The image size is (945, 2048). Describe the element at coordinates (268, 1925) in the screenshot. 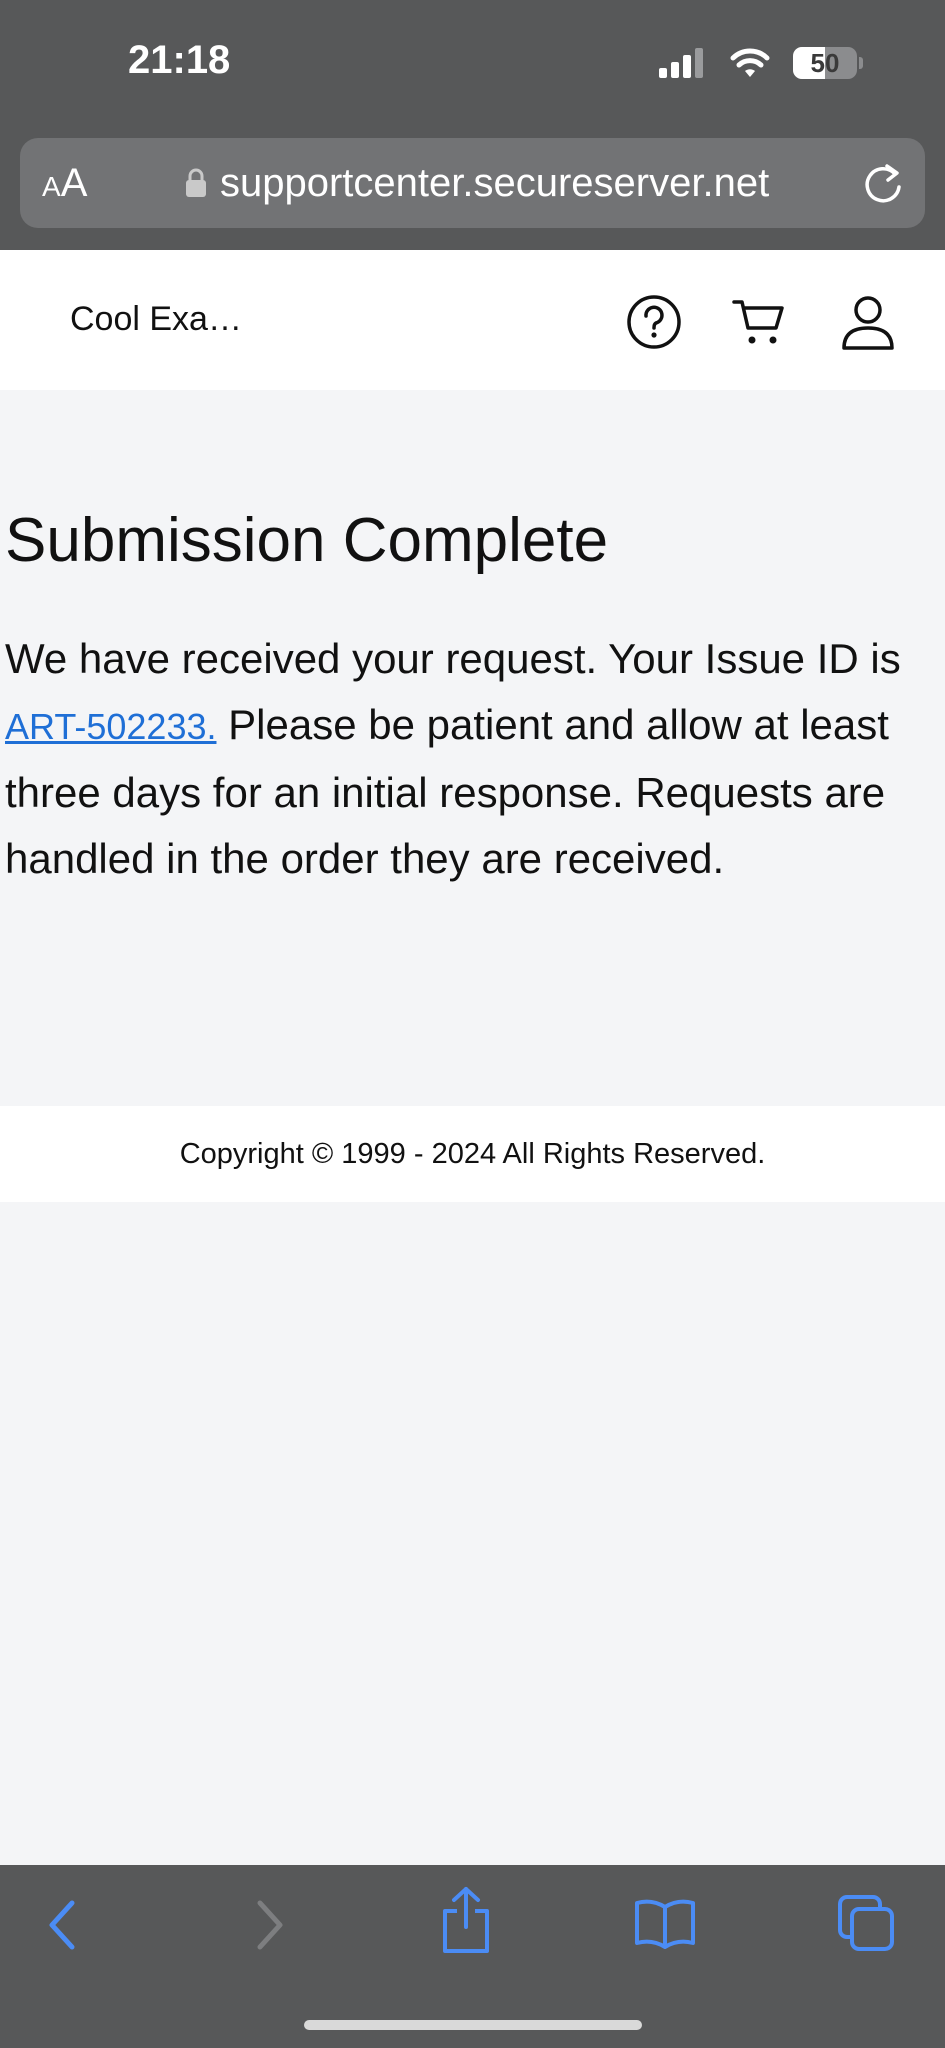

I see `forward-icon` at that location.